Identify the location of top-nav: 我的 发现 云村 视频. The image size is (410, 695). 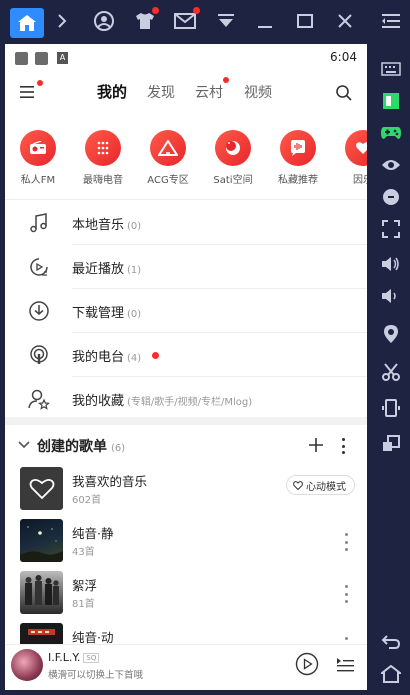
(186, 92).